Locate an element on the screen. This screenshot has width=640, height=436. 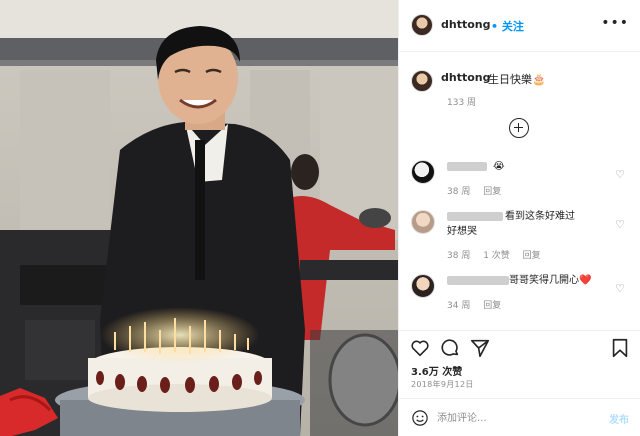
author-avatar is located at coordinates (422, 25).